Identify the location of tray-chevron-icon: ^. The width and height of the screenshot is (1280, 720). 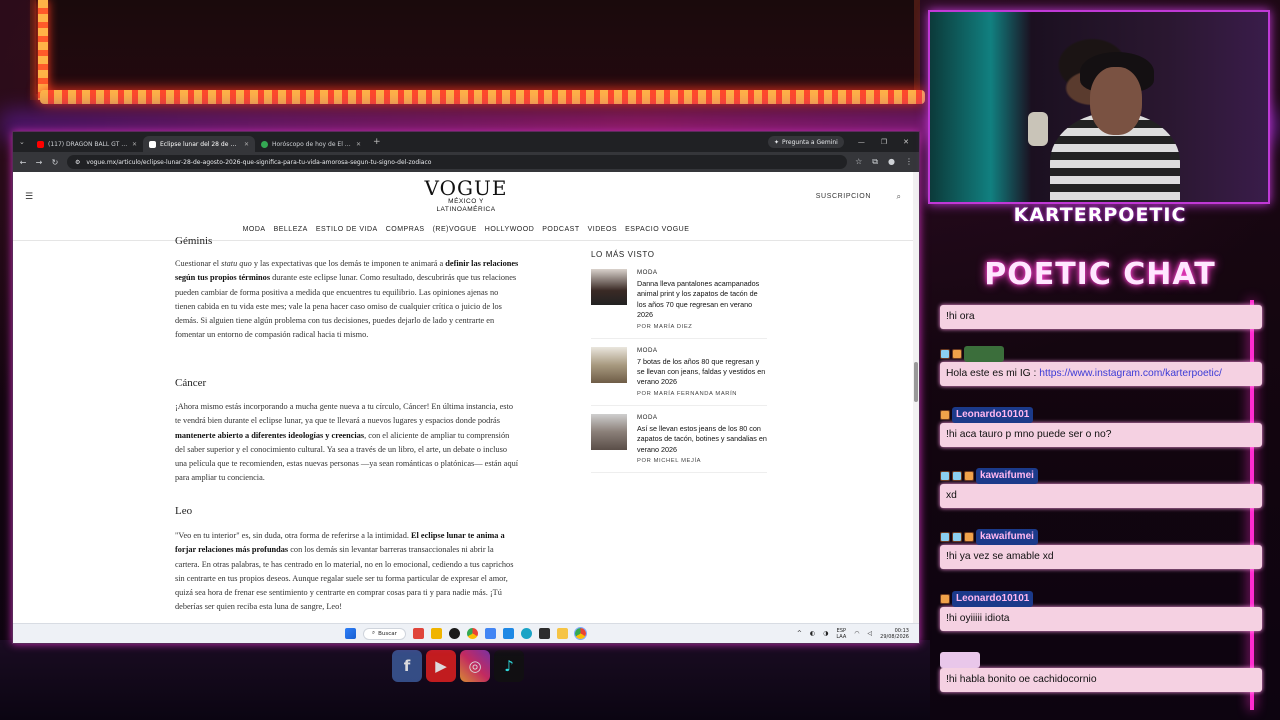
(799, 633).